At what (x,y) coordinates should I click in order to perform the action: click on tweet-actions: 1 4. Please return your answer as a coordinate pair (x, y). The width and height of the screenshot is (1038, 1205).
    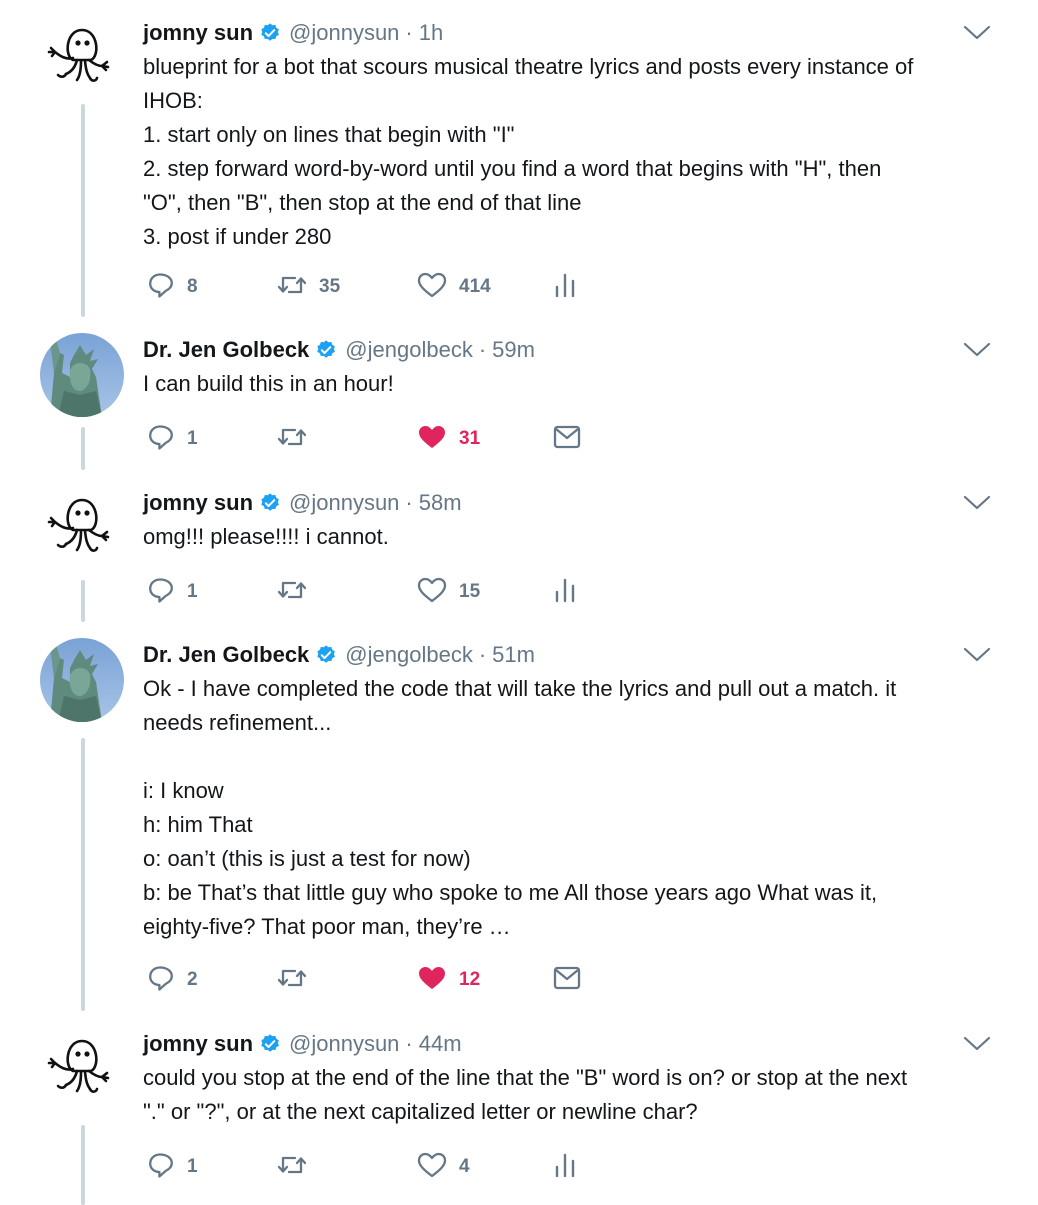
    Looking at the image, I should click on (403, 1167).